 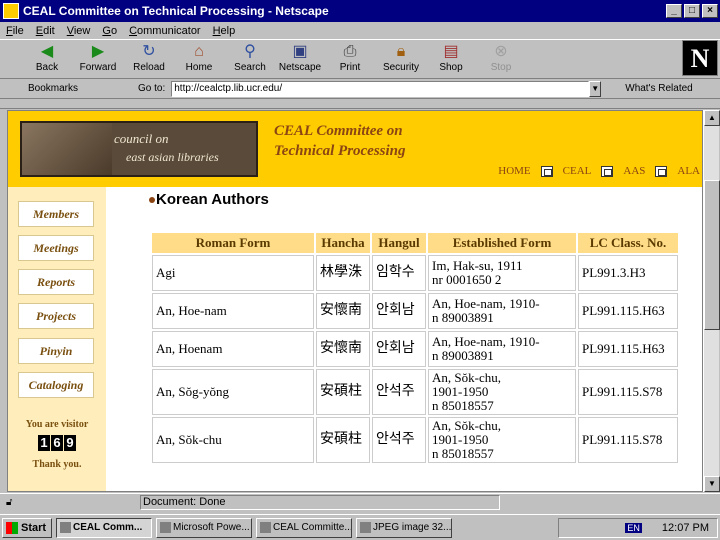 What do you see at coordinates (70, 443) in the screenshot?
I see `counter-digit: 9` at bounding box center [70, 443].